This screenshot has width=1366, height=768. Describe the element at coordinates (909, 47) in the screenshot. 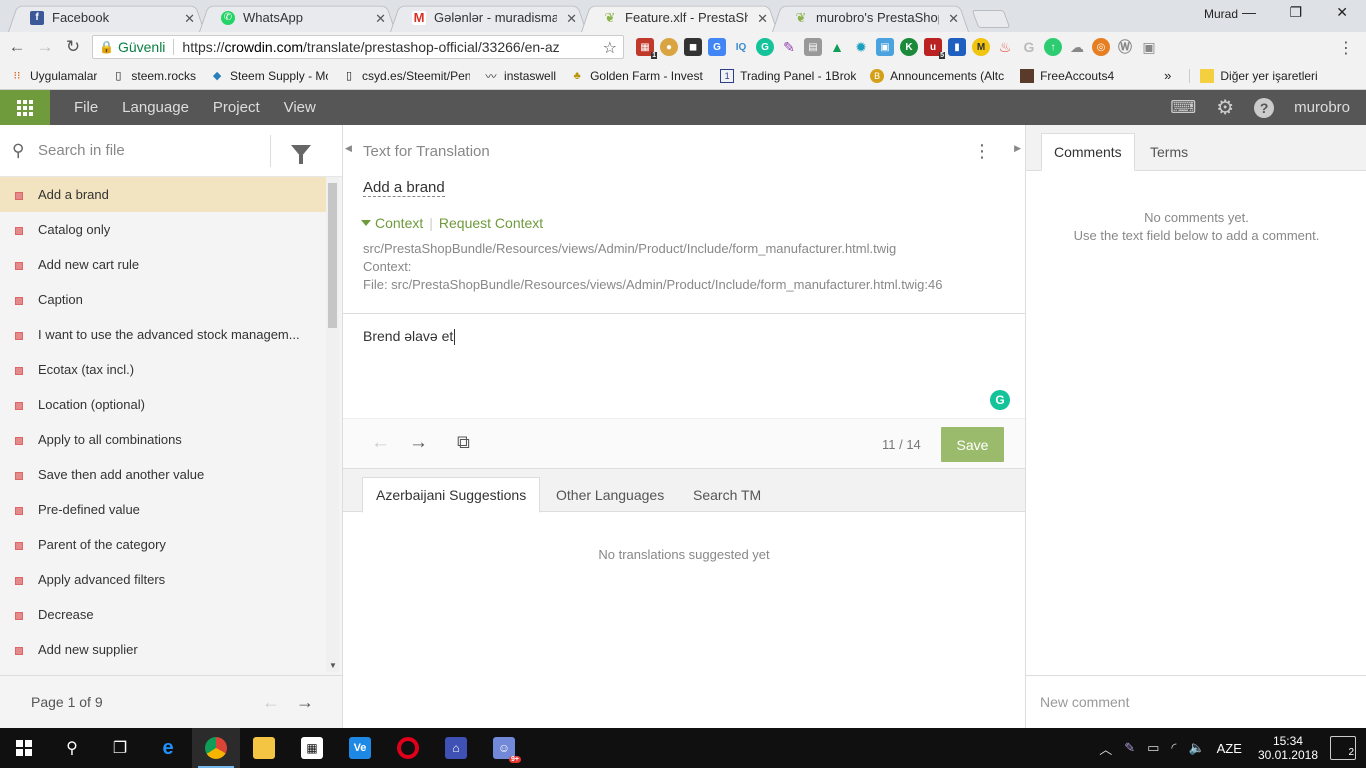

I see `k-extension-icon: K` at that location.